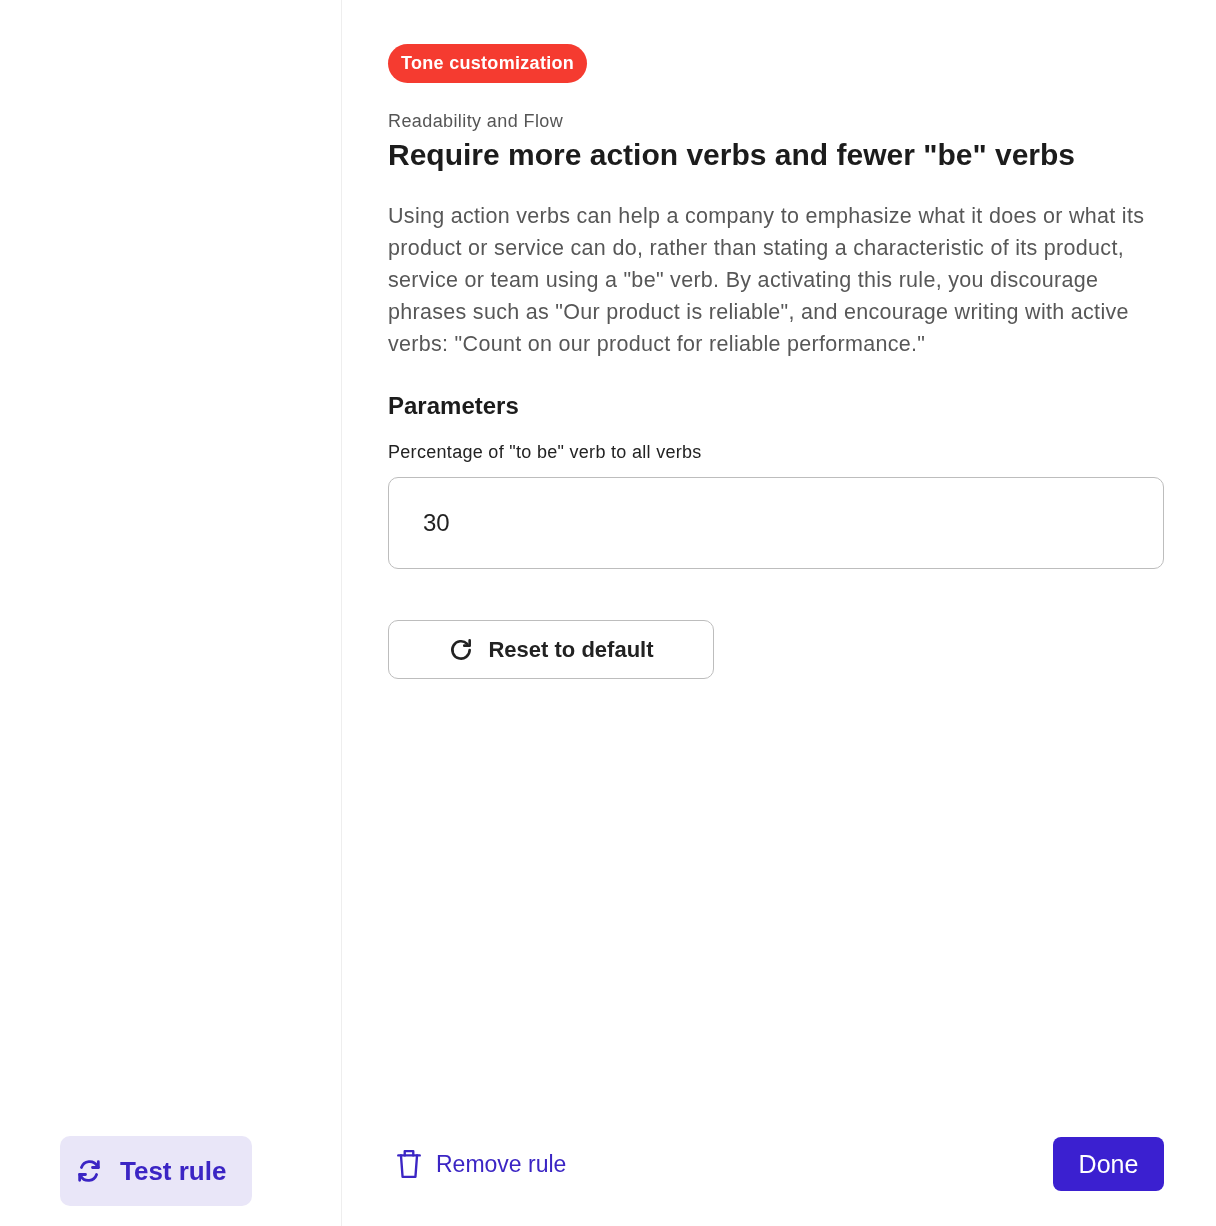  I want to click on test-rule-button: Test rule, so click(156, 1171).